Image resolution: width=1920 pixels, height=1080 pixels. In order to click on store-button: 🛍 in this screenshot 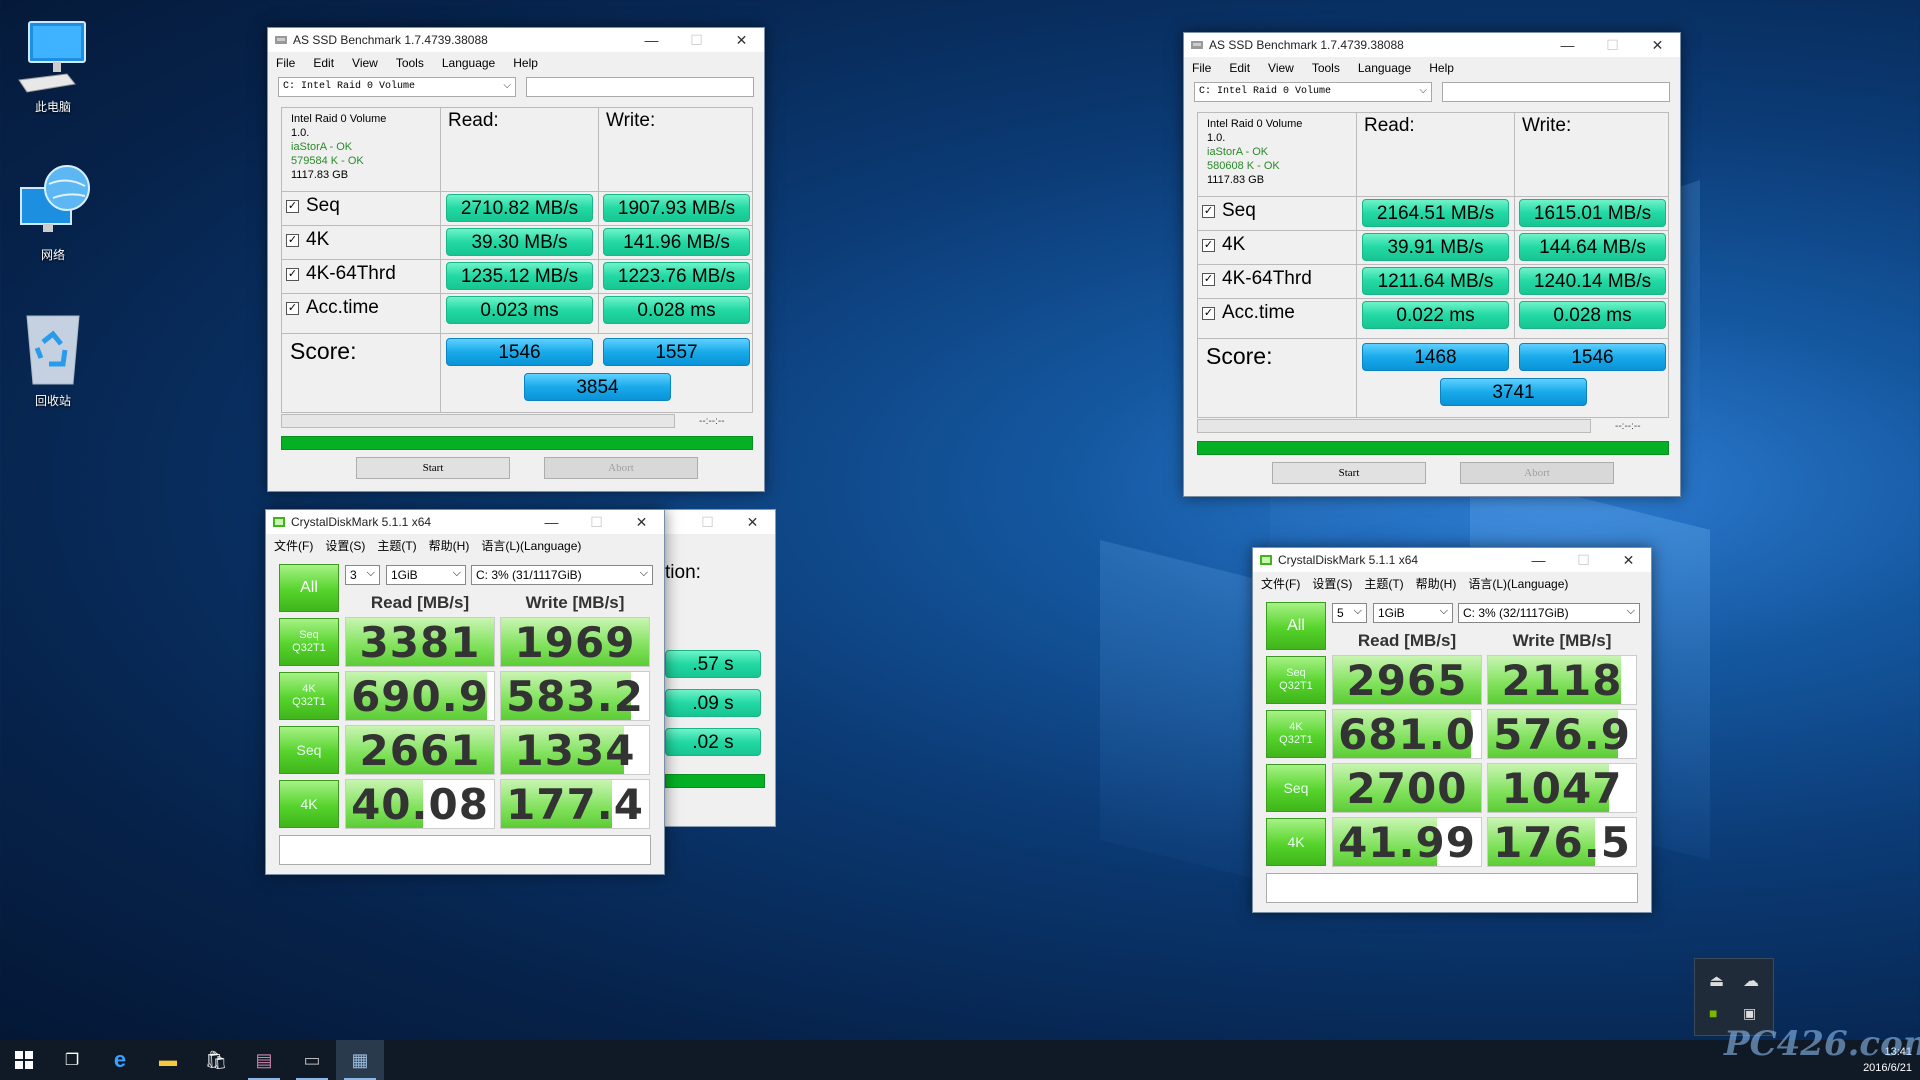, I will do `click(216, 1060)`.